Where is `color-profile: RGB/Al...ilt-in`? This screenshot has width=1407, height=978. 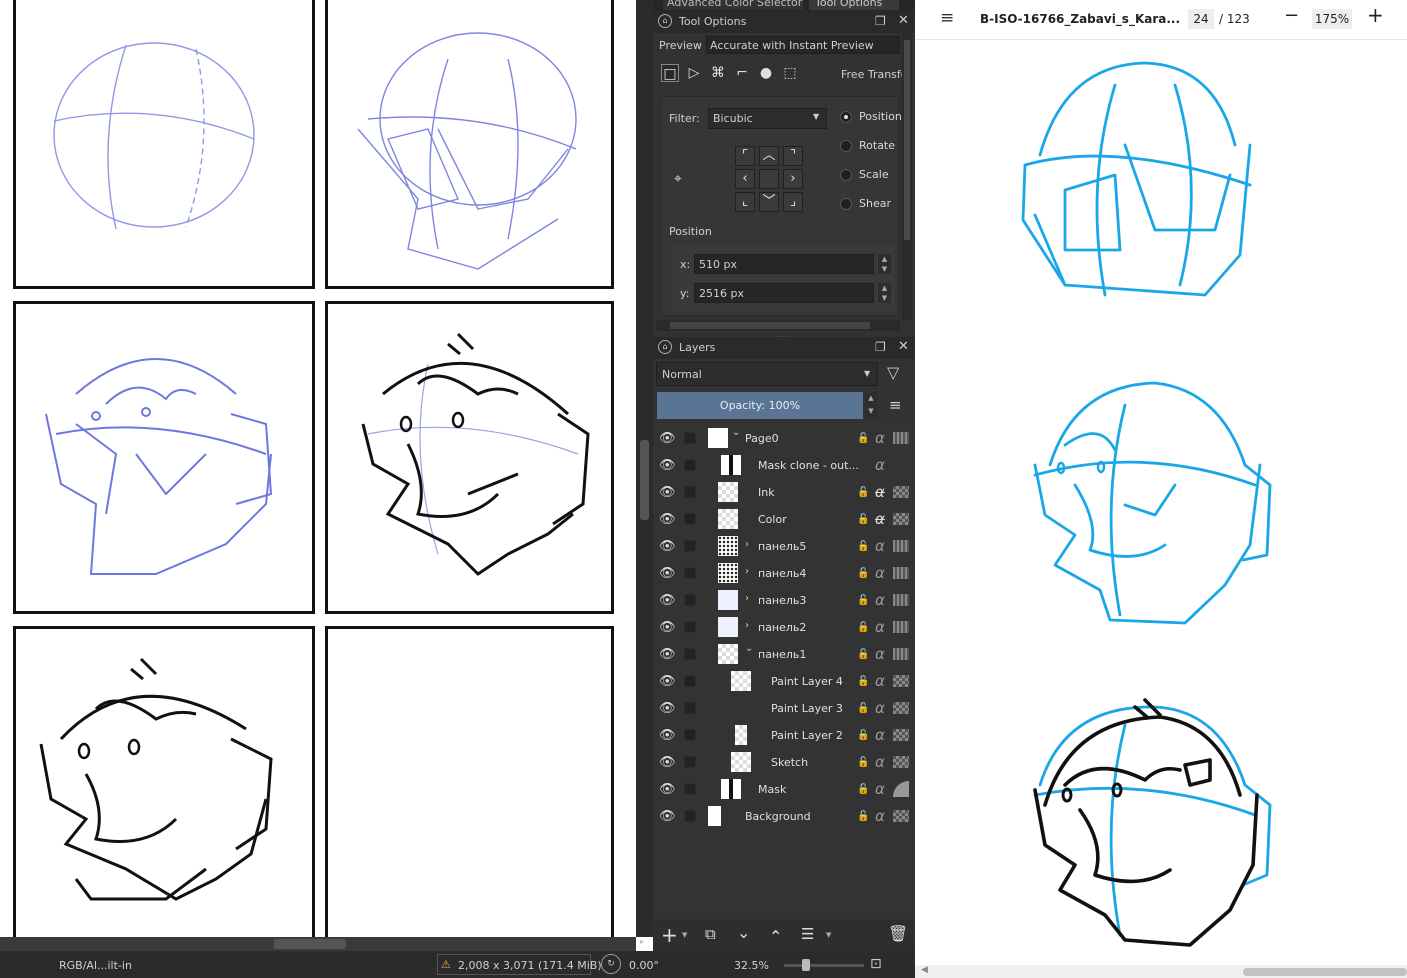 color-profile: RGB/Al...ilt-in is located at coordinates (95, 965).